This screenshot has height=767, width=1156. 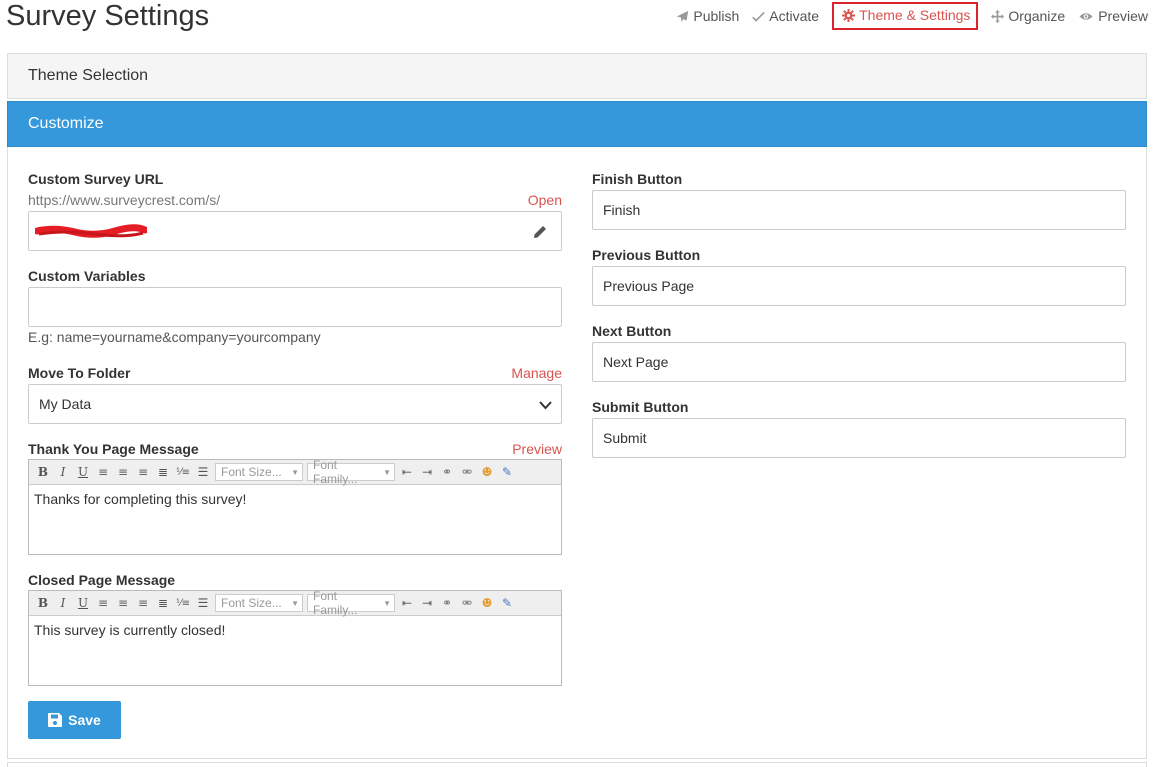 What do you see at coordinates (102, 580) in the screenshot?
I see `closed-page-label: Closed Page Message` at bounding box center [102, 580].